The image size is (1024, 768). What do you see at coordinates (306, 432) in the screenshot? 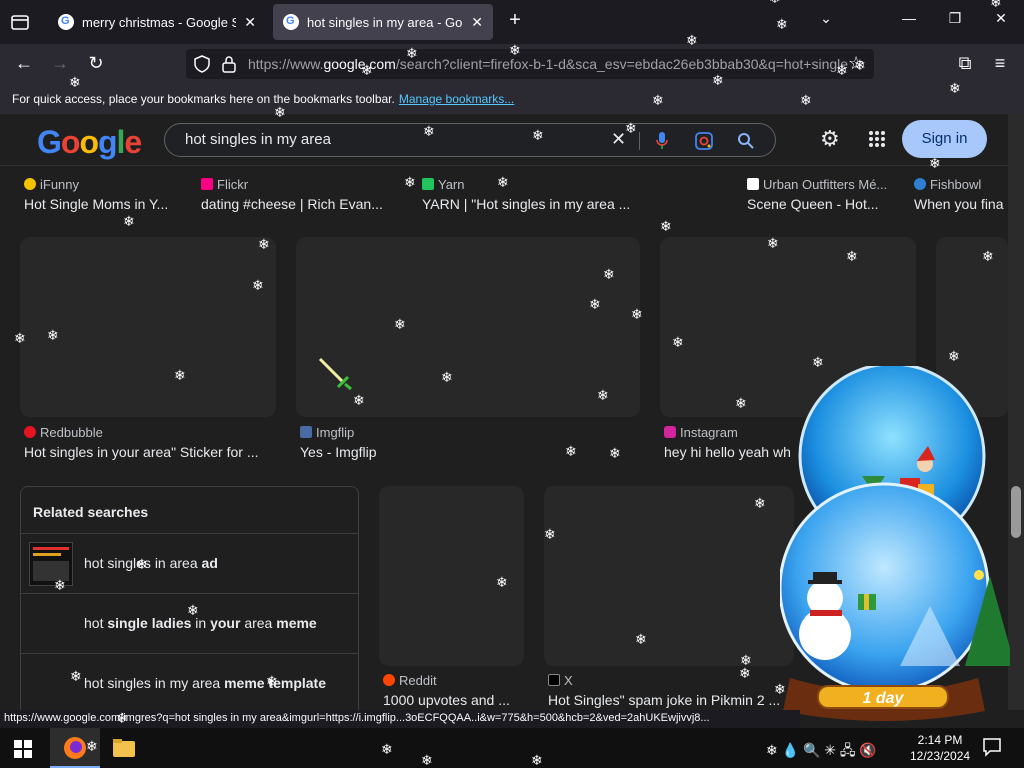
I see `imgflip-icon` at bounding box center [306, 432].